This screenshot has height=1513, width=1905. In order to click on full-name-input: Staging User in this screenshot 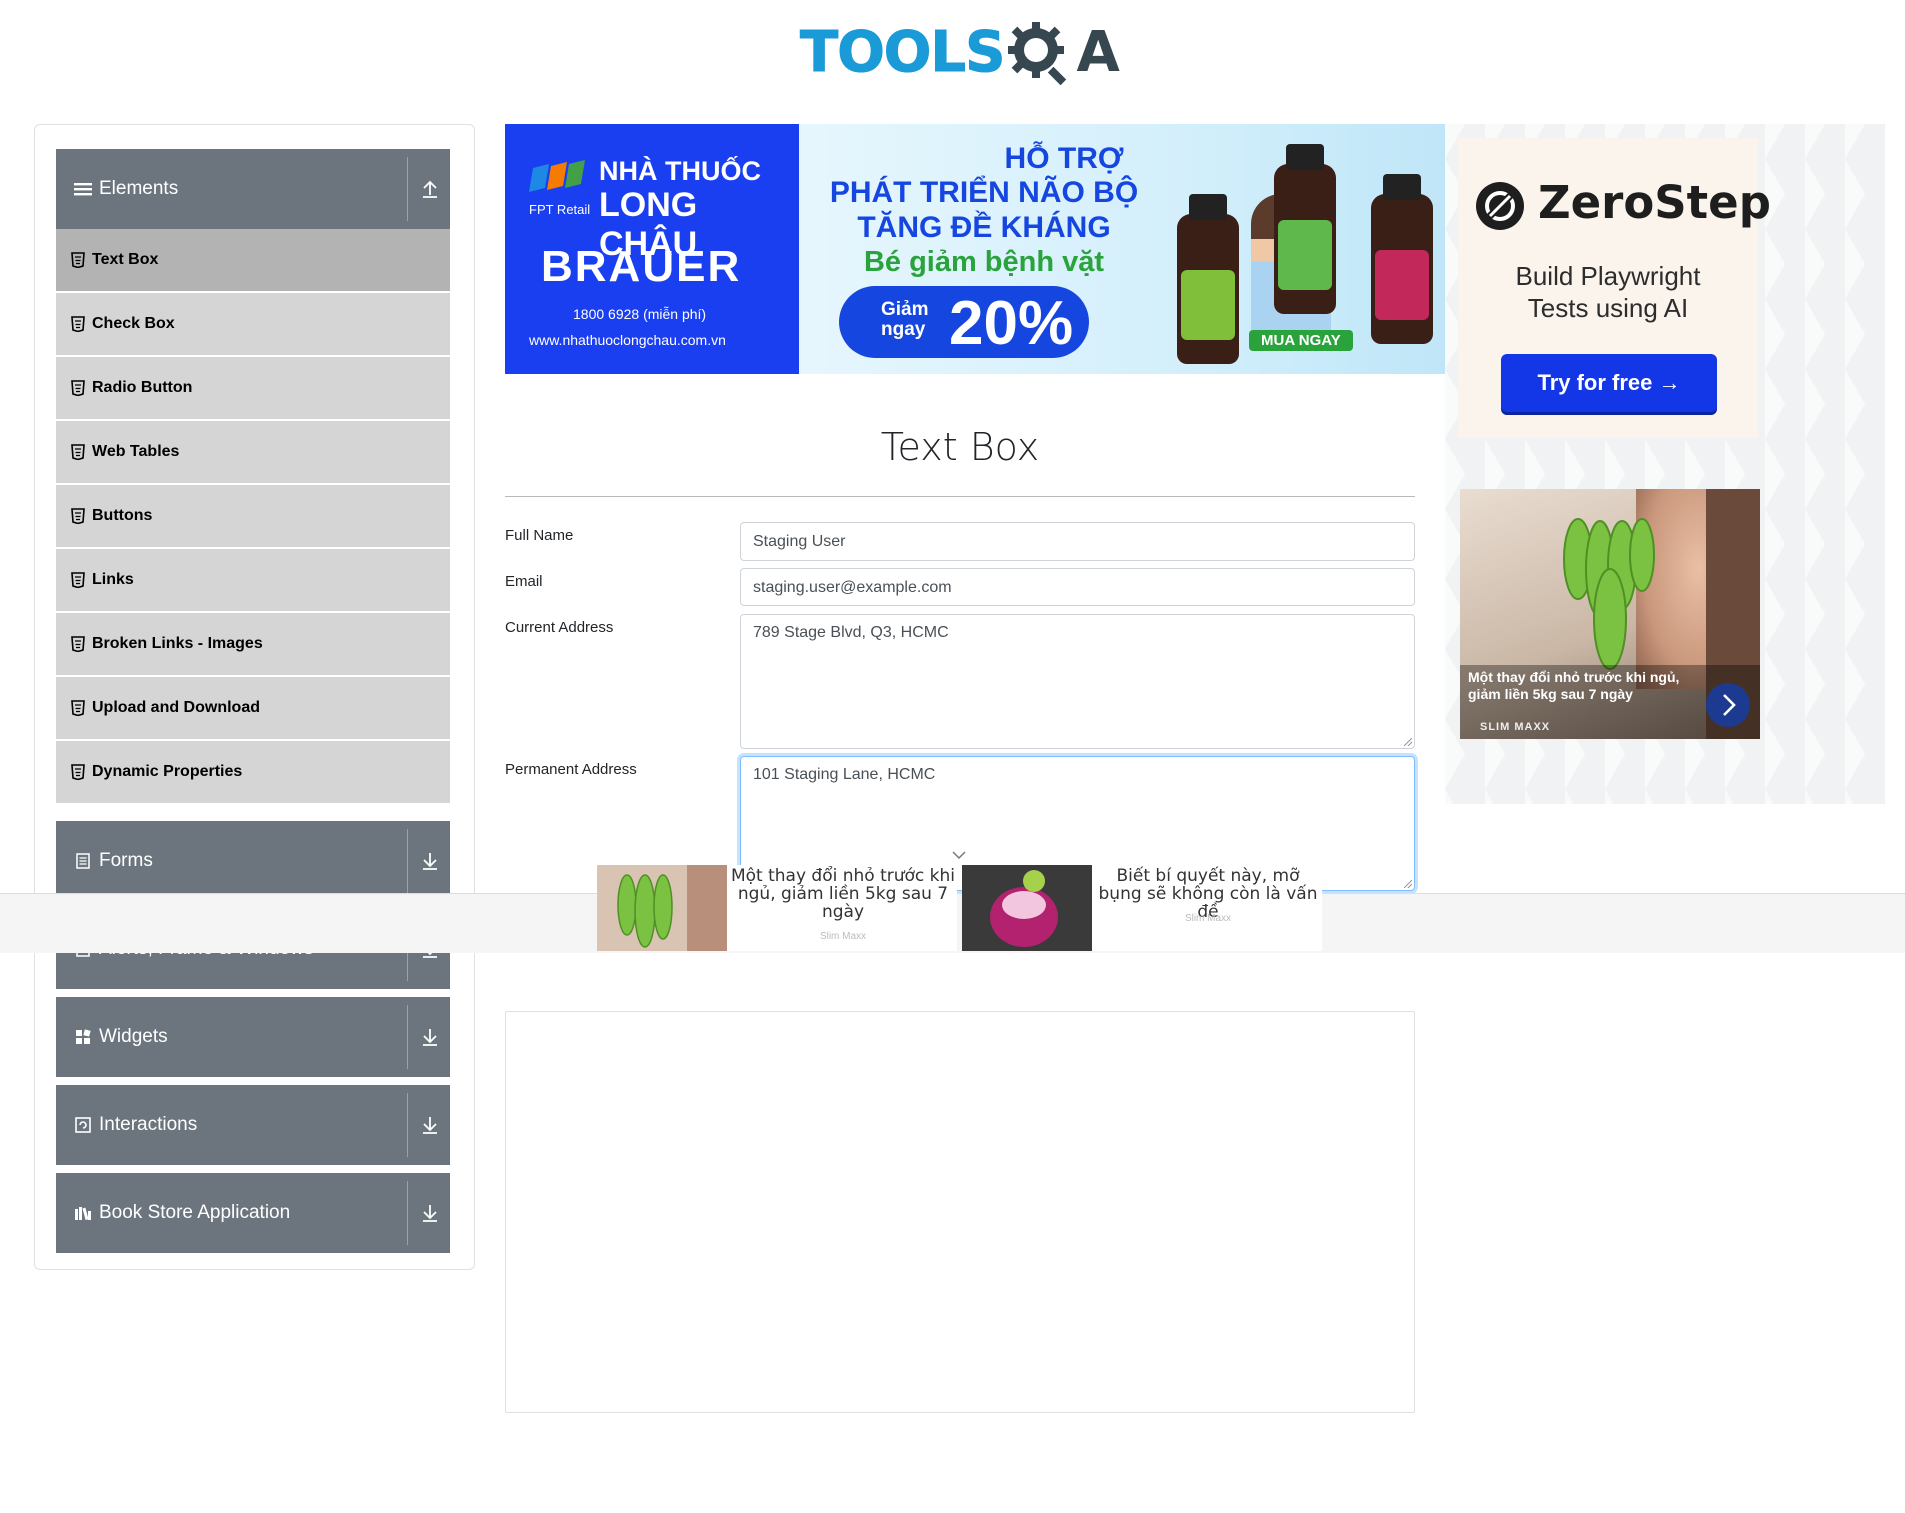, I will do `click(1077, 541)`.